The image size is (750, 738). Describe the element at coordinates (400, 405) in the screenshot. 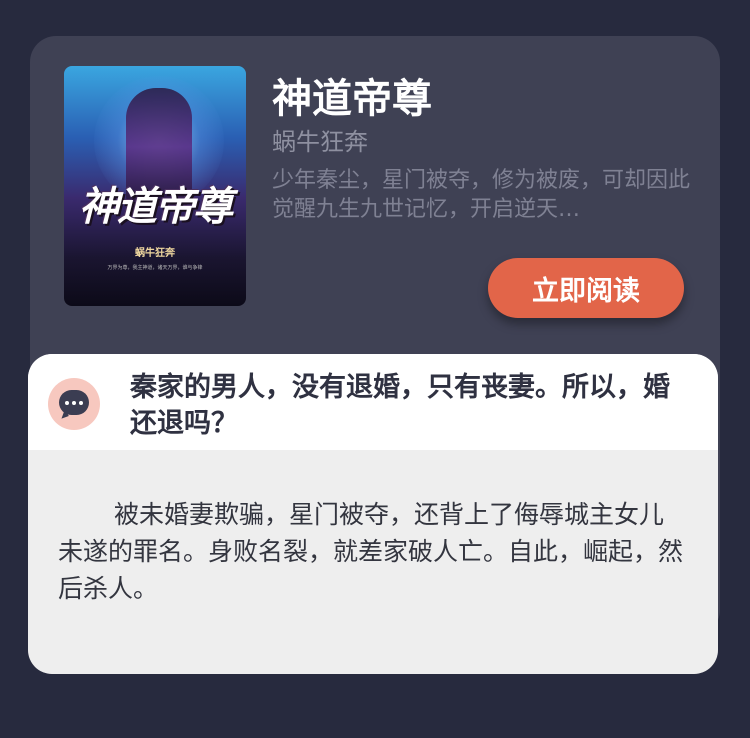

I see `quote-headline: 秦家的男人，没有退婚，只有丧妻。所以，婚还退吗？` at that location.